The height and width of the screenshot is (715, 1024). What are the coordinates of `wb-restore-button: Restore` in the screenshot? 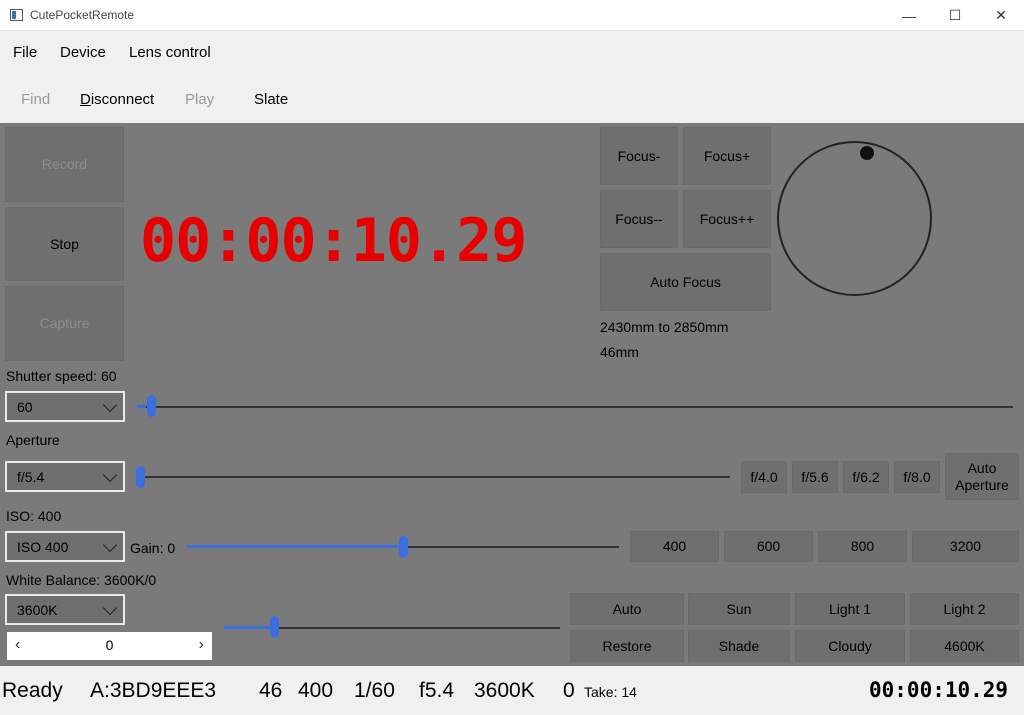 It's located at (627, 646).